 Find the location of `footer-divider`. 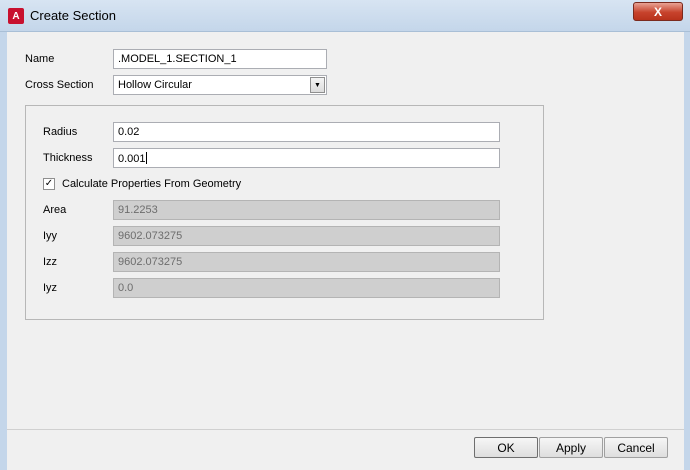

footer-divider is located at coordinates (345, 429).